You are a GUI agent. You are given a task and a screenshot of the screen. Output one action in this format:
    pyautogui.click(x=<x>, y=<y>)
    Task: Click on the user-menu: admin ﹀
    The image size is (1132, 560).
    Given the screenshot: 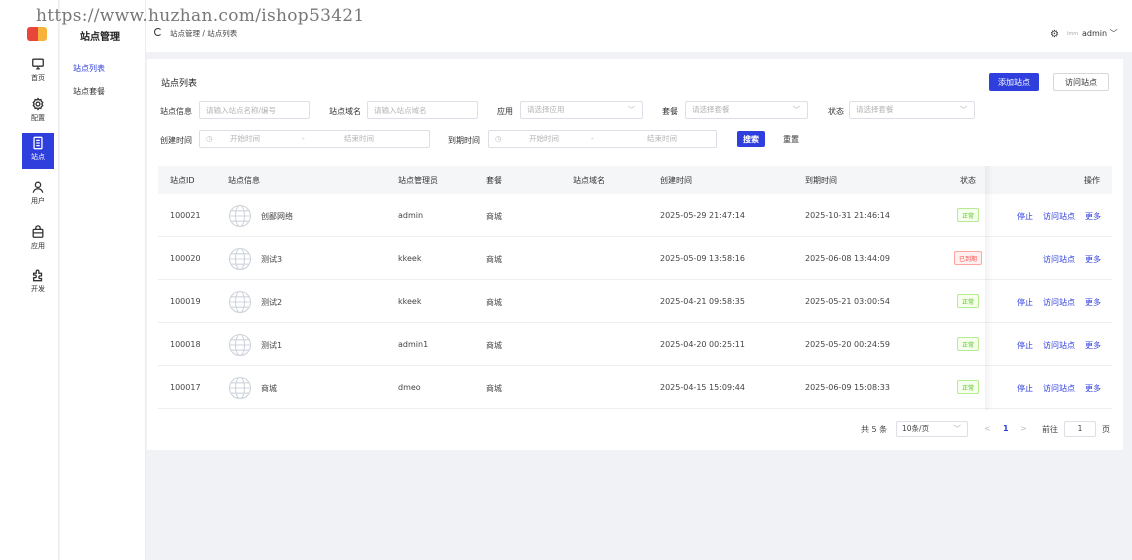 What is the action you would take?
    pyautogui.click(x=1100, y=33)
    